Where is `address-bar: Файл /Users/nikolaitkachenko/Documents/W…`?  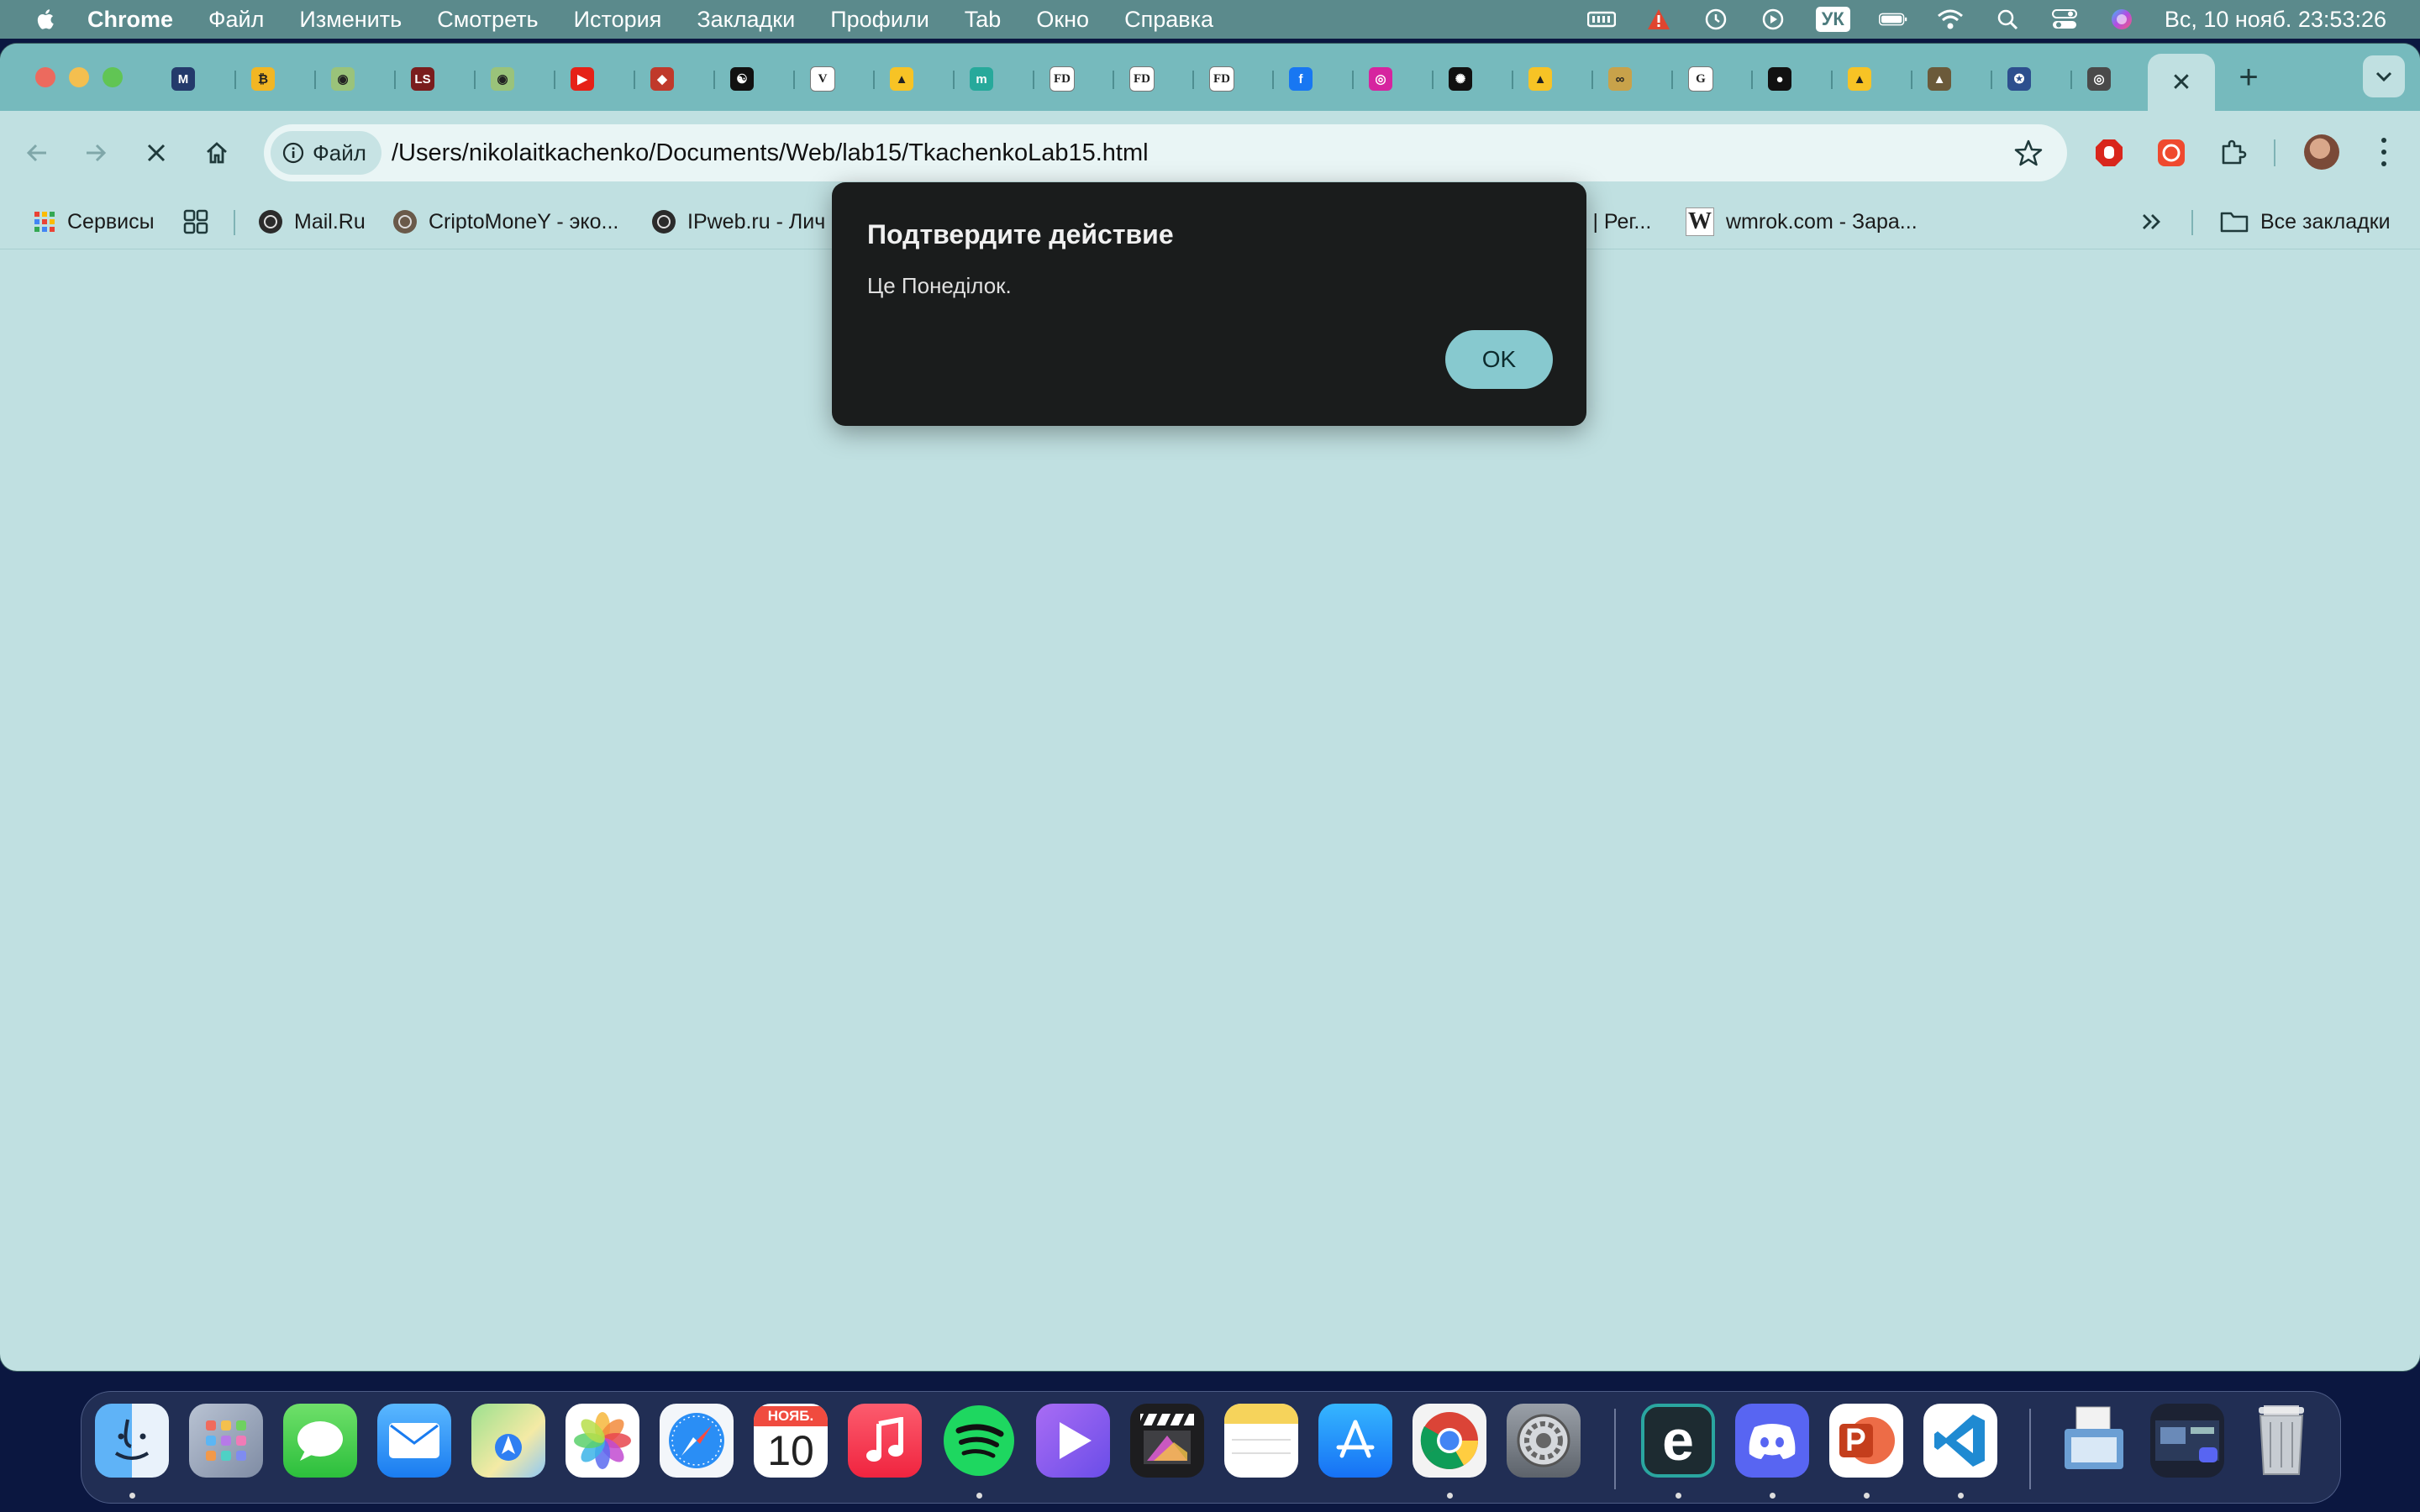
address-bar: Файл /Users/nikolaitkachenko/Documents/W… is located at coordinates (1165, 152).